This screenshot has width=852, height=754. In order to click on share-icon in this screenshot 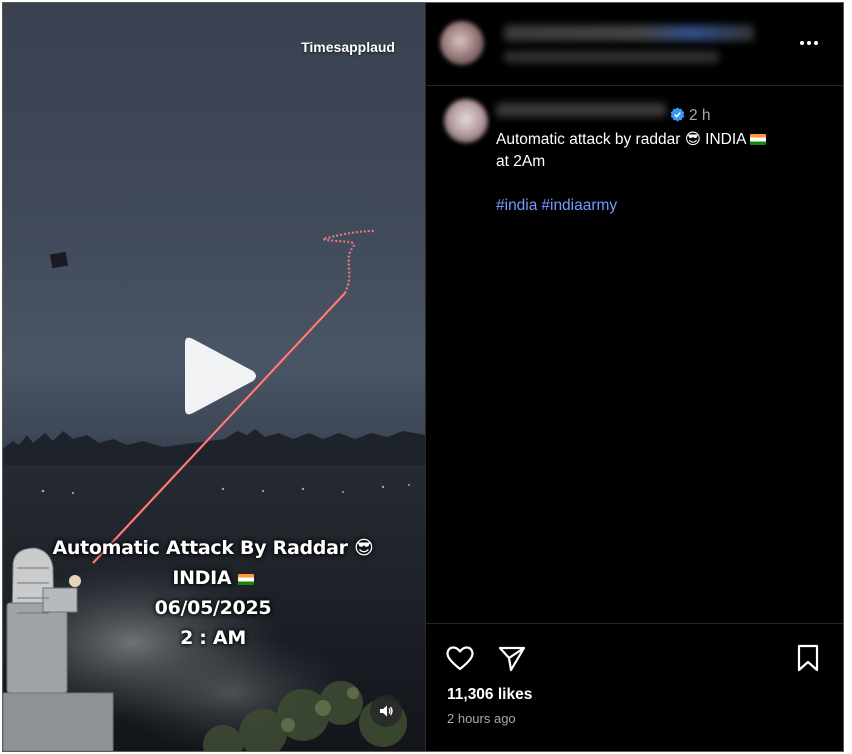, I will do `click(512, 658)`.